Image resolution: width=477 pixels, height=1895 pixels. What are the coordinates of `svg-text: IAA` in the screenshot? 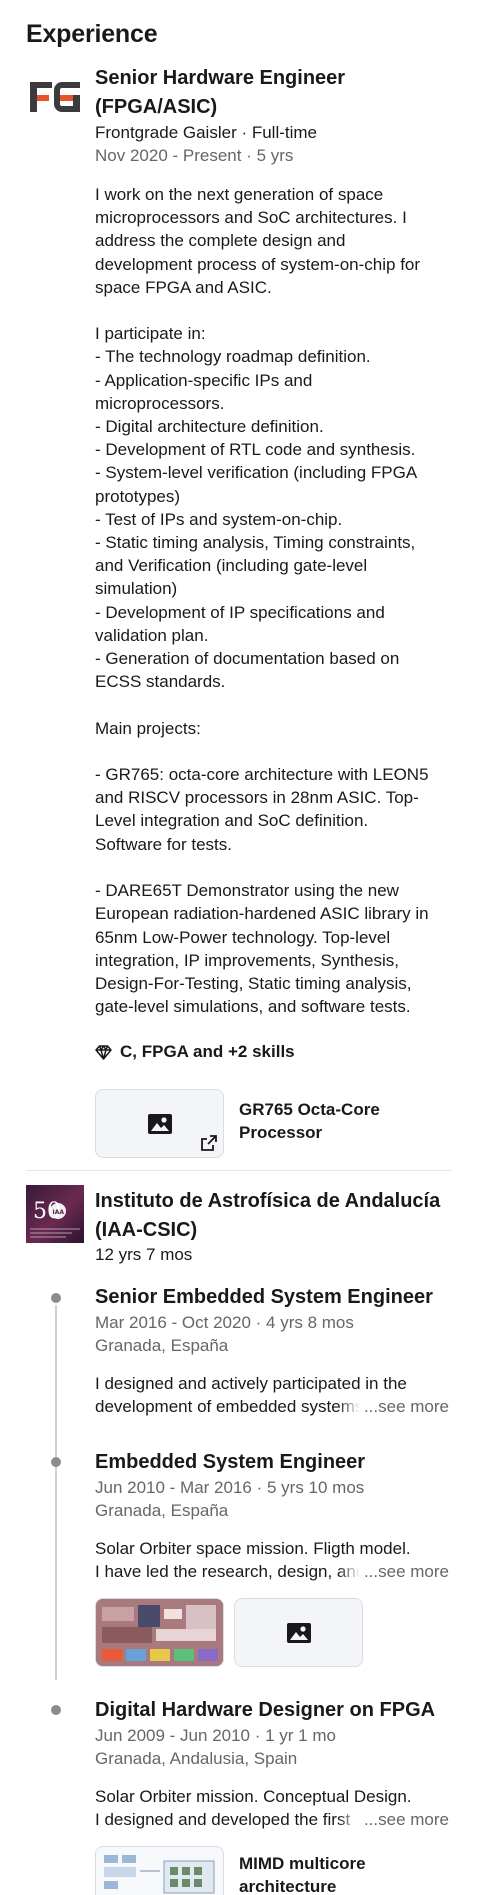 It's located at (59, 1212).